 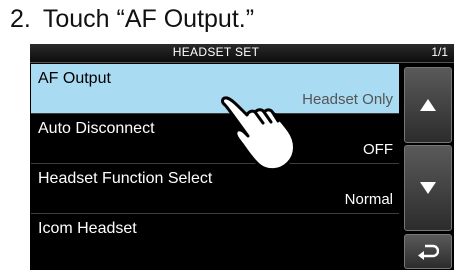 What do you see at coordinates (378, 149) in the screenshot?
I see `menu-item-value: OFF` at bounding box center [378, 149].